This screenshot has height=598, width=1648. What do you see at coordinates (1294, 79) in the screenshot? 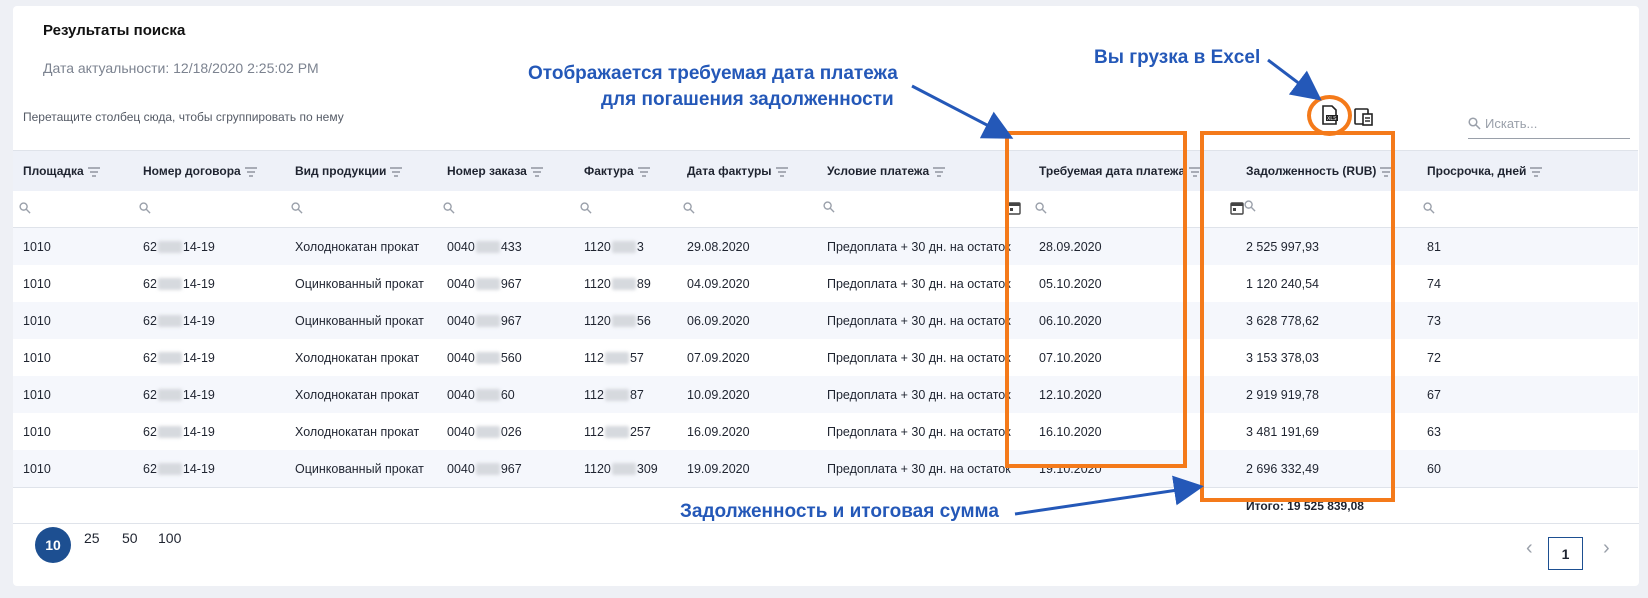
I see `arrow-excel` at bounding box center [1294, 79].